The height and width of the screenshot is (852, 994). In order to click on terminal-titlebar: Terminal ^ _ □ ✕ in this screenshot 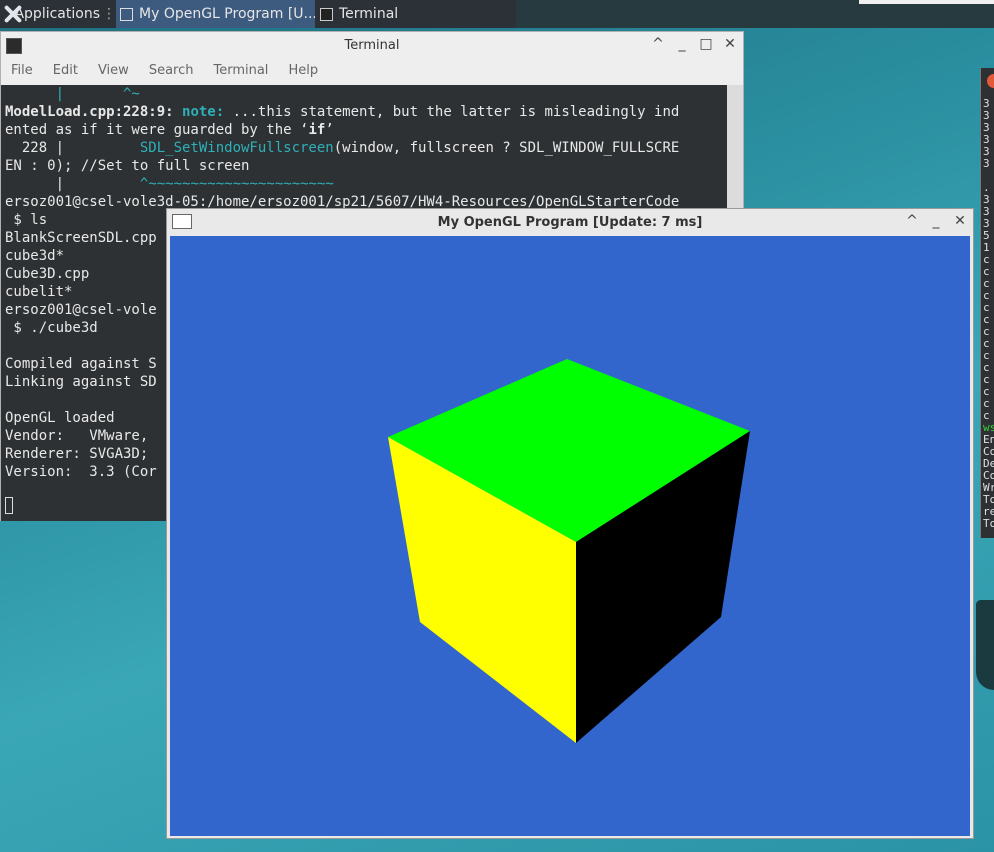, I will do `click(372, 45)`.